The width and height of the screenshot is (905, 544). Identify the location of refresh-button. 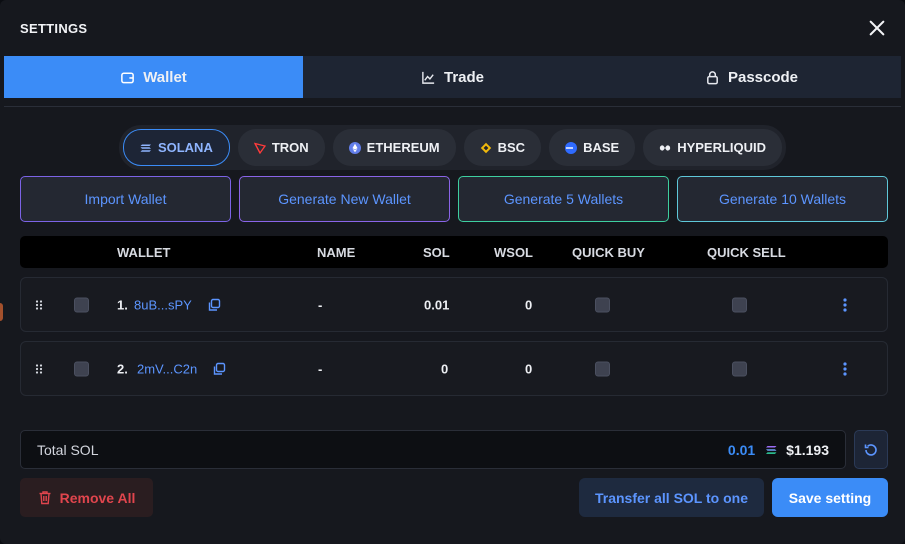
(871, 449).